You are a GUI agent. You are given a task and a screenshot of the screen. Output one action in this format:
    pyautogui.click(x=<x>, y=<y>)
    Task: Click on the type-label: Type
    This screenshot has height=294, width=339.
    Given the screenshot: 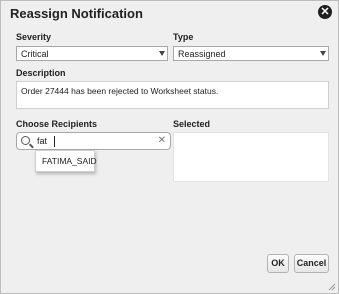 What is the action you would take?
    pyautogui.click(x=183, y=37)
    